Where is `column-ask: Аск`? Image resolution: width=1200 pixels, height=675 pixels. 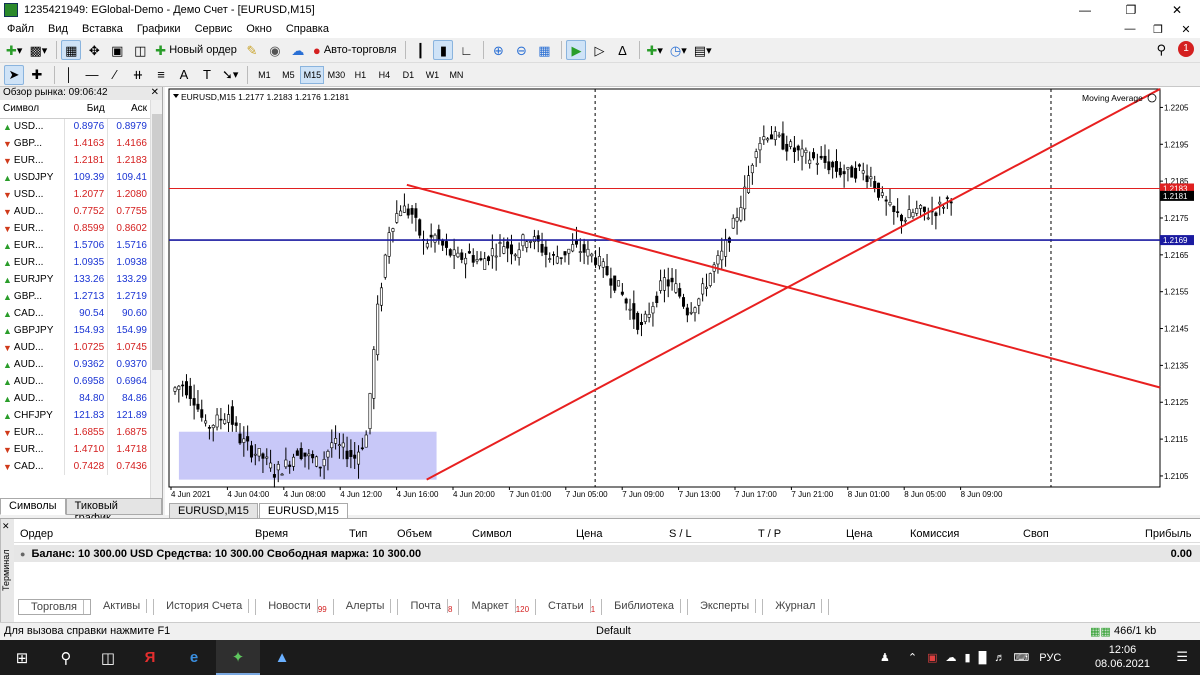
column-ask: Аск is located at coordinates (128, 109).